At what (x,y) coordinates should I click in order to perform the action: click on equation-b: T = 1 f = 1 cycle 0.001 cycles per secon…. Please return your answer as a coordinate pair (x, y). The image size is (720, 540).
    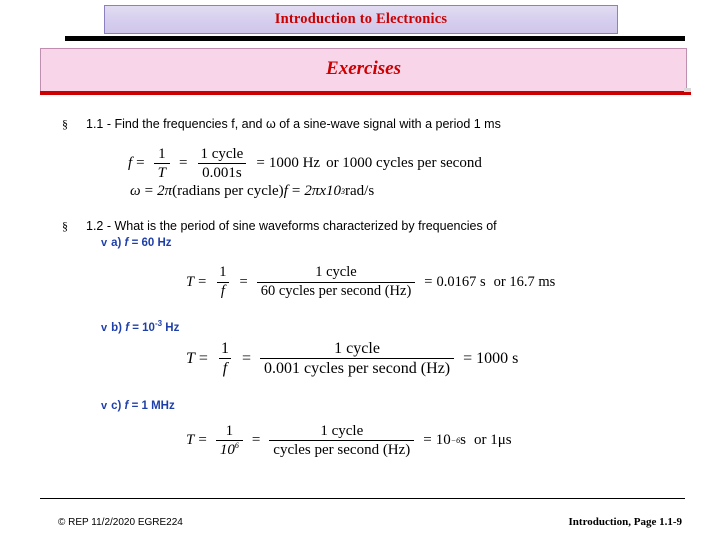
    Looking at the image, I should click on (352, 359).